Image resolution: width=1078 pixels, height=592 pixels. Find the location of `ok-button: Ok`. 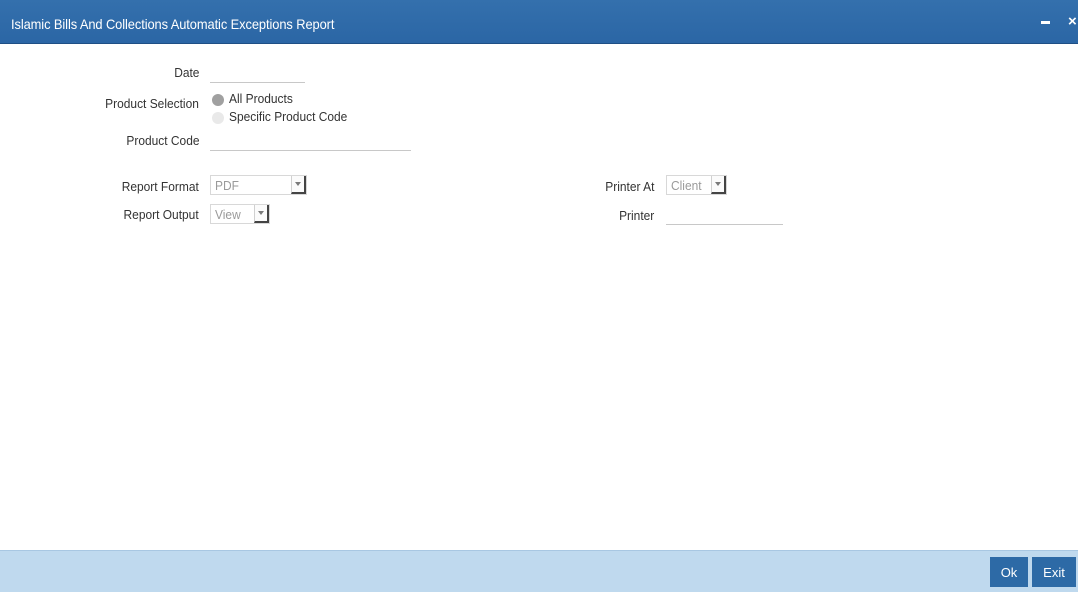

ok-button: Ok is located at coordinates (1009, 572).